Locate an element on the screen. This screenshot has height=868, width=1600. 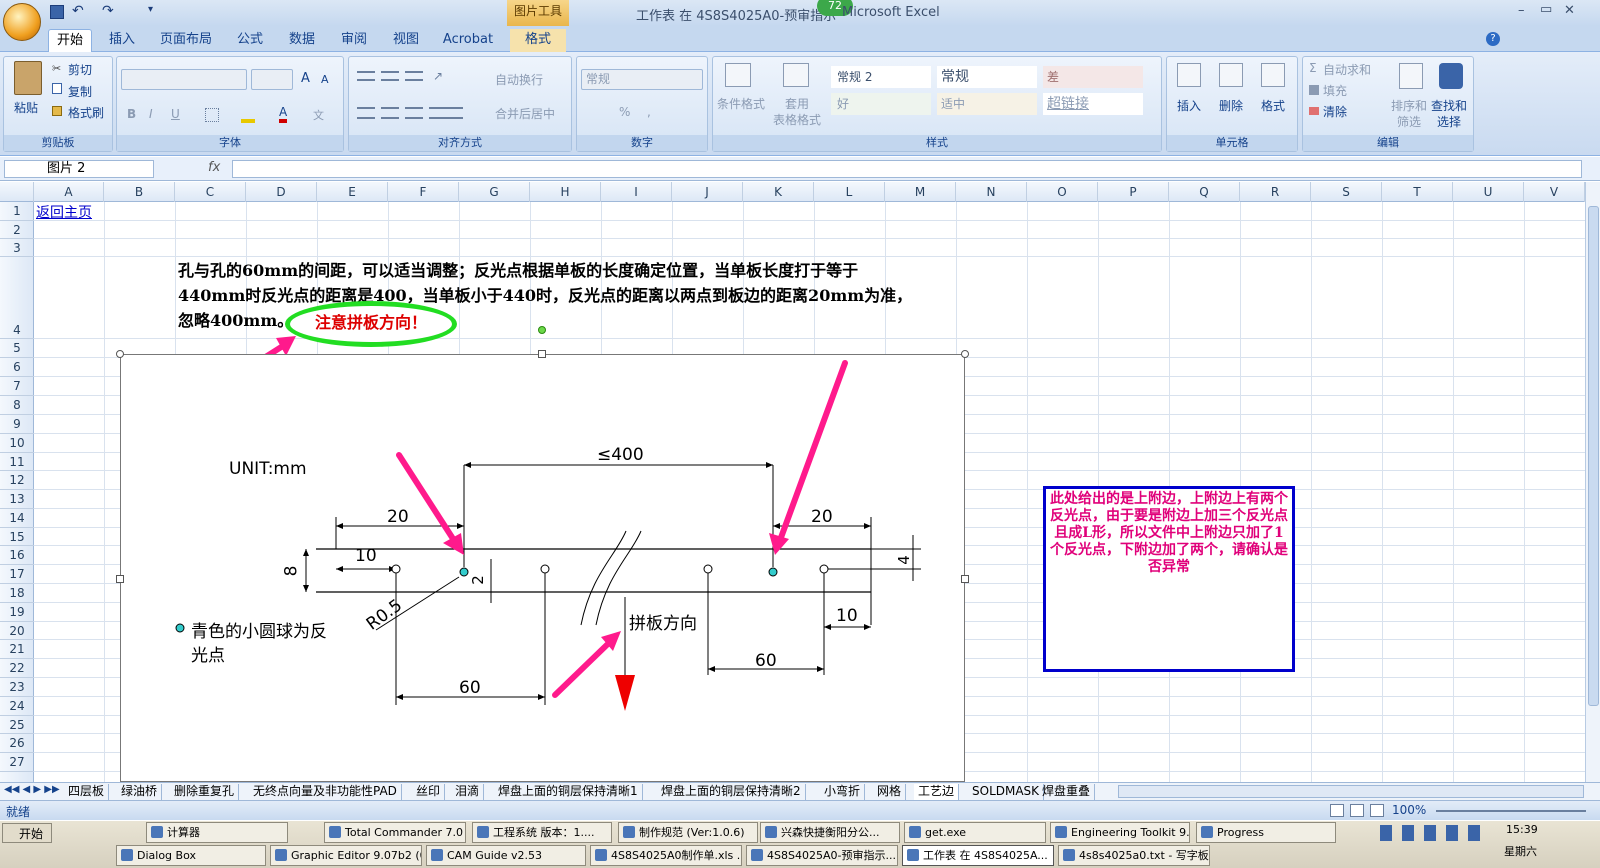
sheet-tab: 焊盘上面的铜层保持清晰1 is located at coordinates (568, 792).